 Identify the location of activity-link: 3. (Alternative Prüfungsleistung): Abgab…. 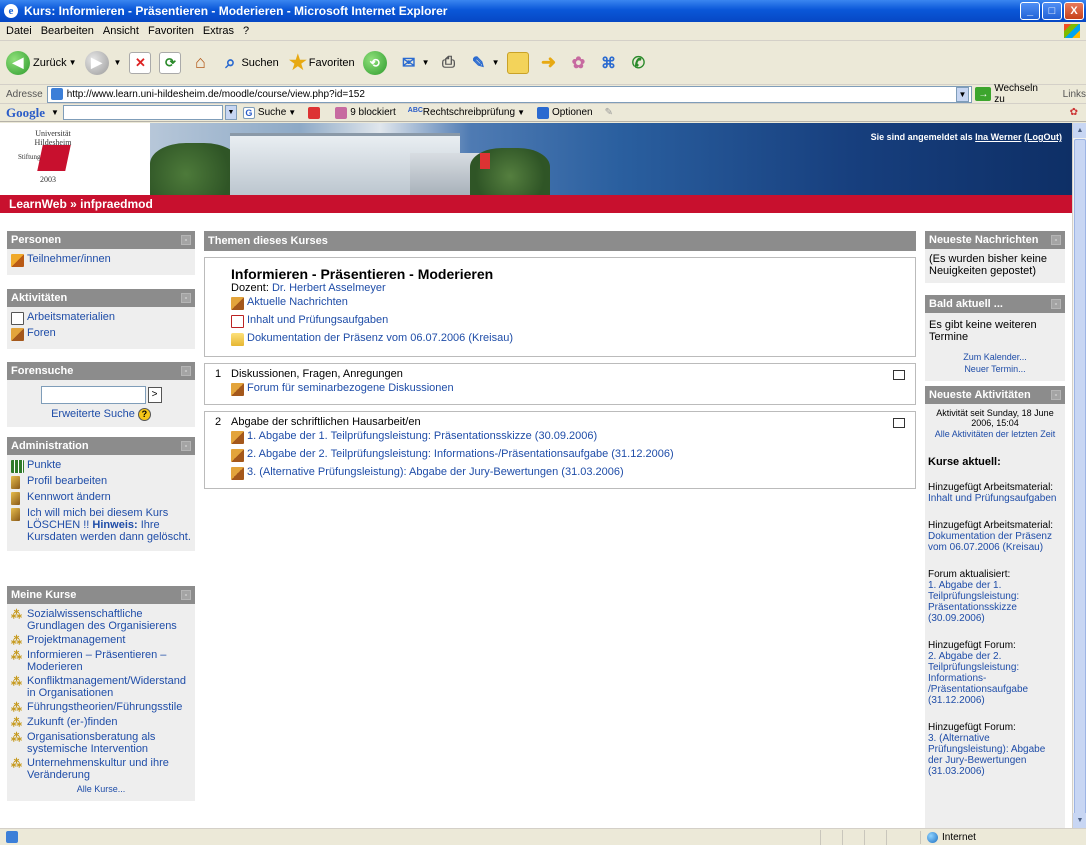
(995, 755).